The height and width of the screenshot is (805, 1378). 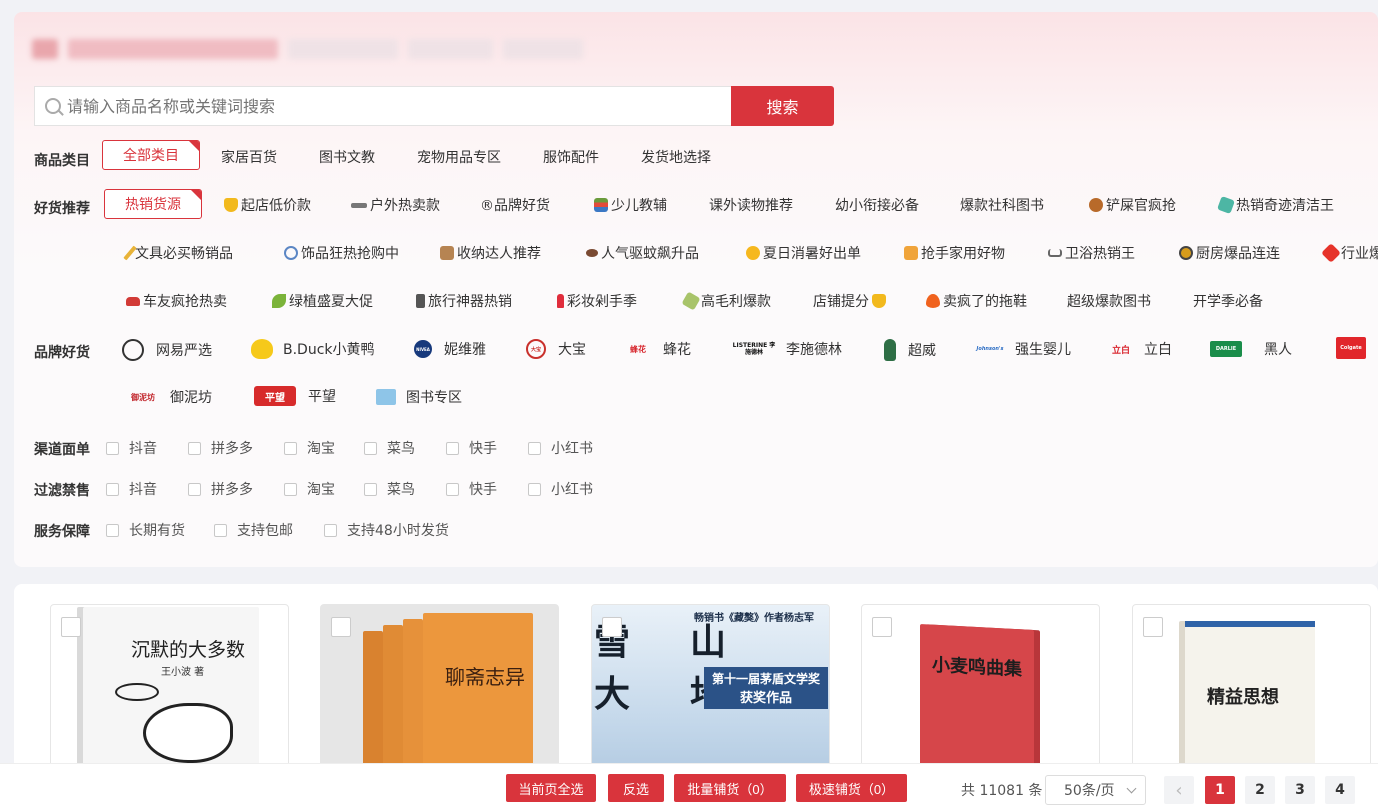 What do you see at coordinates (1228, 301) in the screenshot?
I see `recommend-item: 开学季必备` at bounding box center [1228, 301].